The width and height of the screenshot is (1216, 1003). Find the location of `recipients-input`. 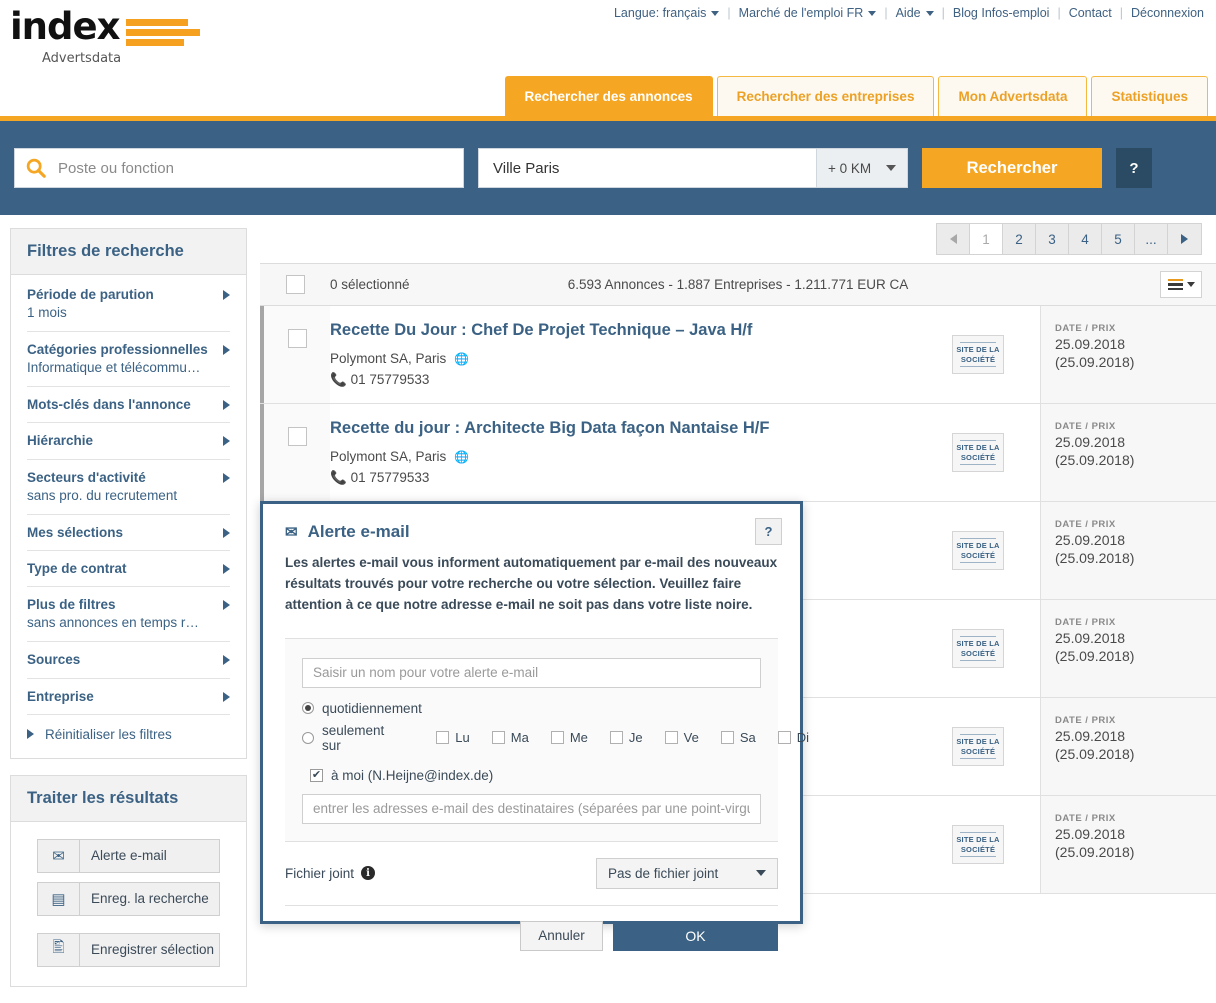

recipients-input is located at coordinates (531, 808).